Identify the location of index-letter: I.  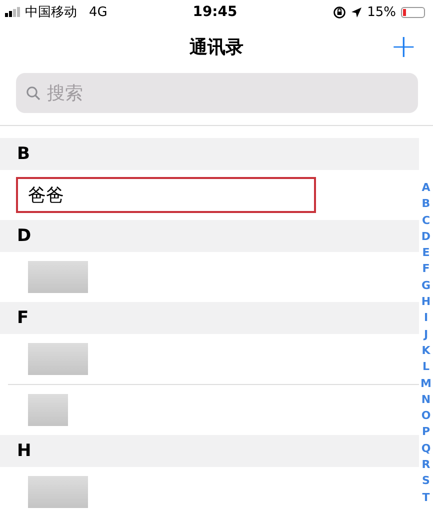
(426, 318).